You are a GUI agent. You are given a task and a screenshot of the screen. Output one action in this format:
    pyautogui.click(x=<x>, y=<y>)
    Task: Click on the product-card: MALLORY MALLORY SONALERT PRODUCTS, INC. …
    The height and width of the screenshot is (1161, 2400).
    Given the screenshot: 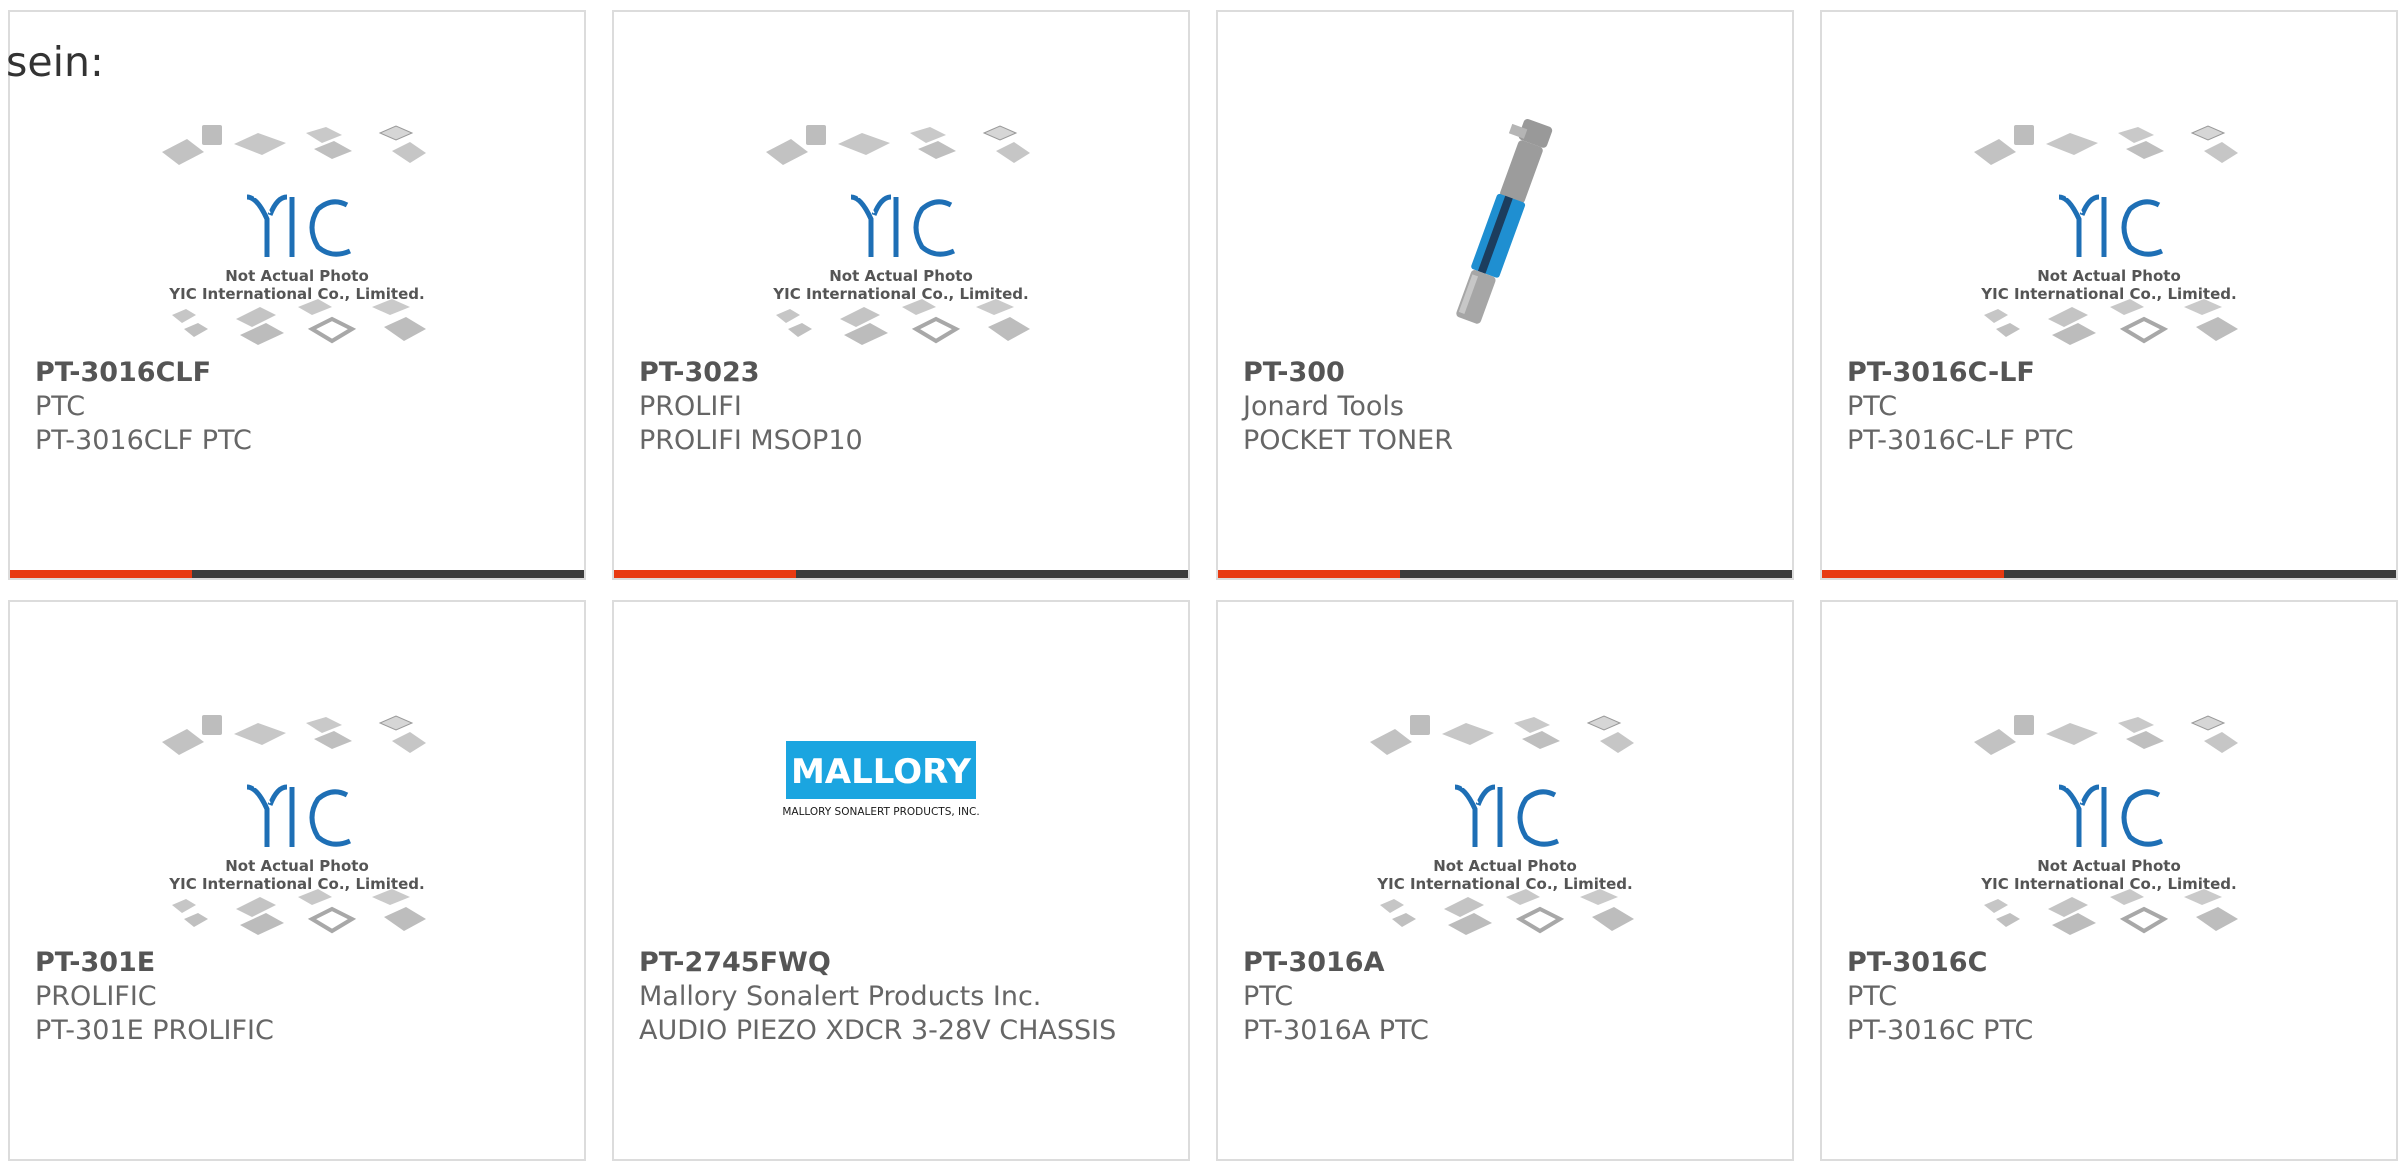 What is the action you would take?
    pyautogui.click(x=901, y=880)
    